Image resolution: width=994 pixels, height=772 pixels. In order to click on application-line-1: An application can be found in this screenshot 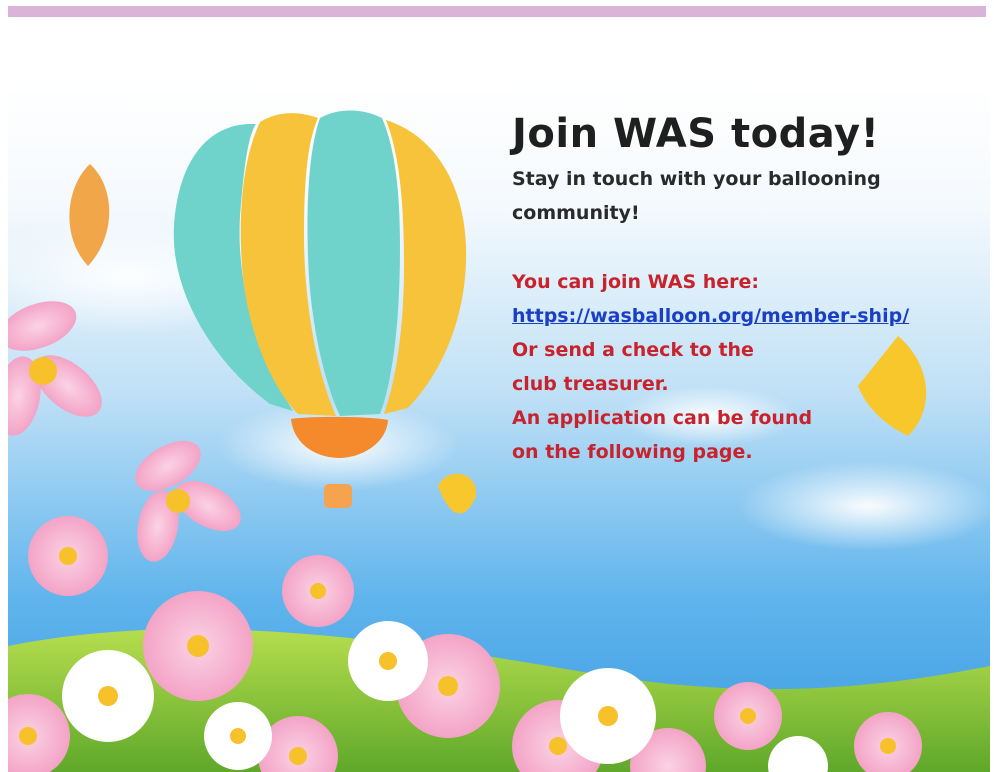, I will do `click(662, 418)`.